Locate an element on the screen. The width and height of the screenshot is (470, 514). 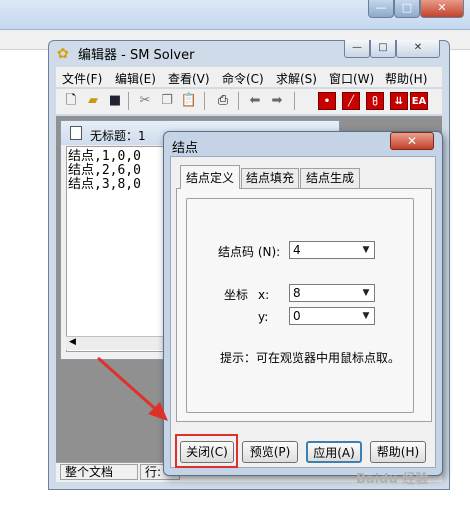
sm-solver-app-icon: ✿ is located at coordinates (63, 54).